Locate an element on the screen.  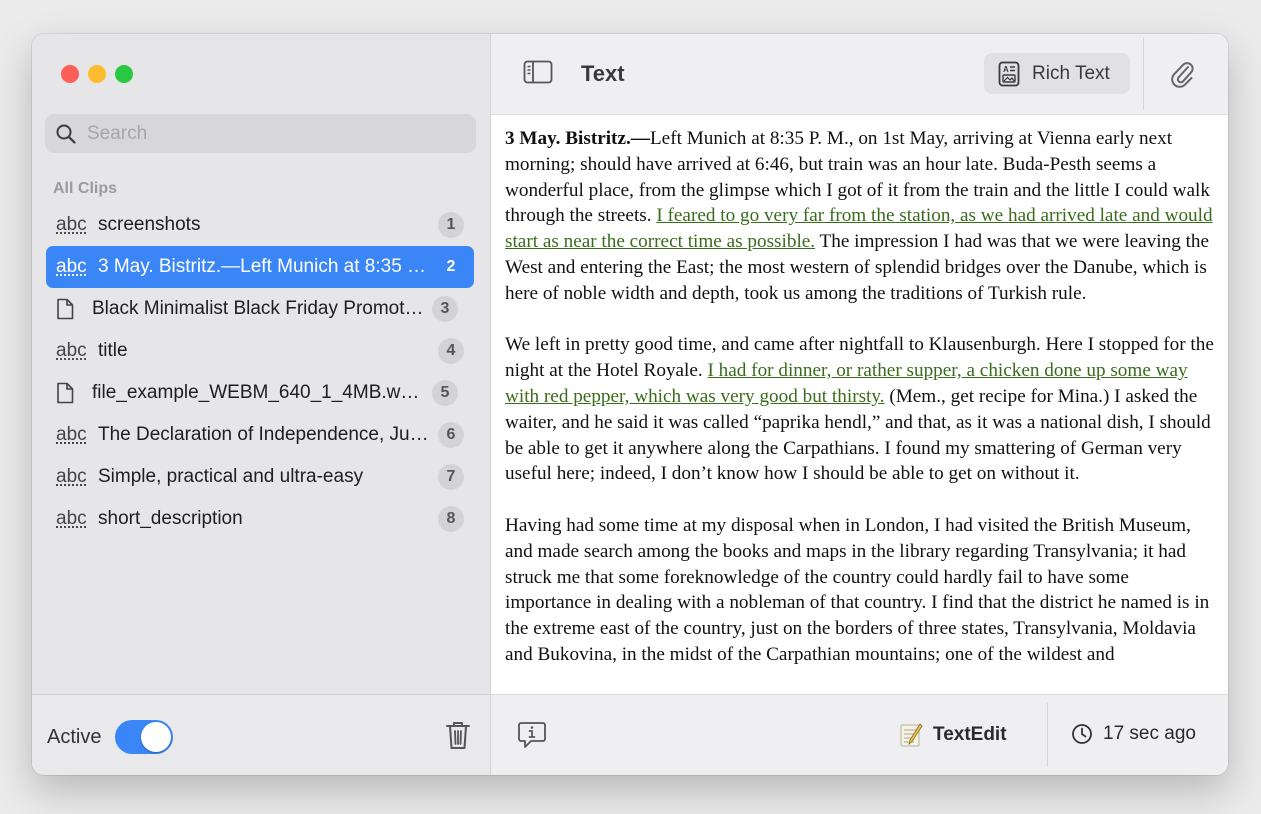
clip-index-badge: 5 is located at coordinates (445, 393).